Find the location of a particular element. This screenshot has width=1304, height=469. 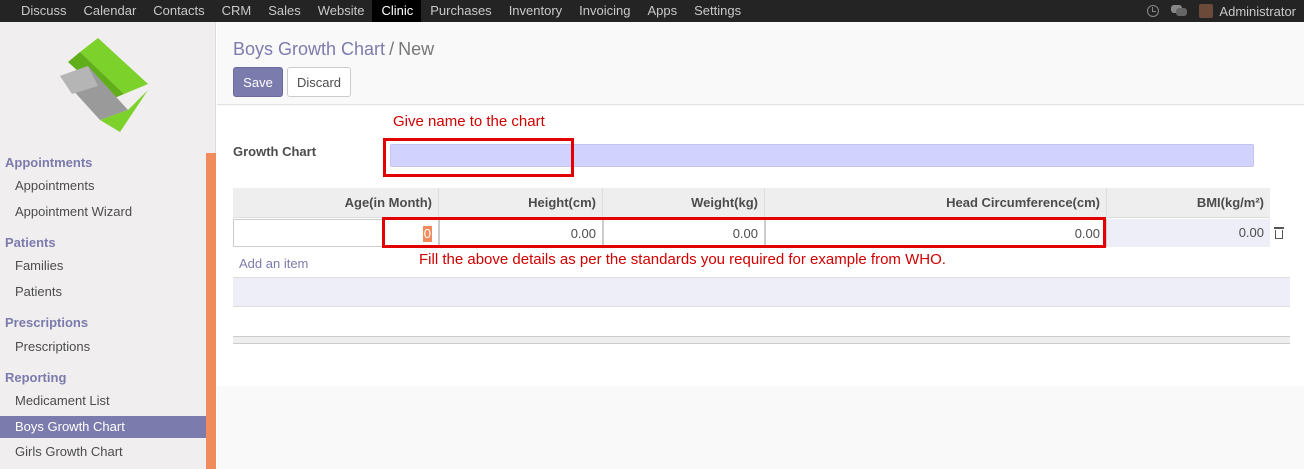

annotation-box-details is located at coordinates (744, 232).